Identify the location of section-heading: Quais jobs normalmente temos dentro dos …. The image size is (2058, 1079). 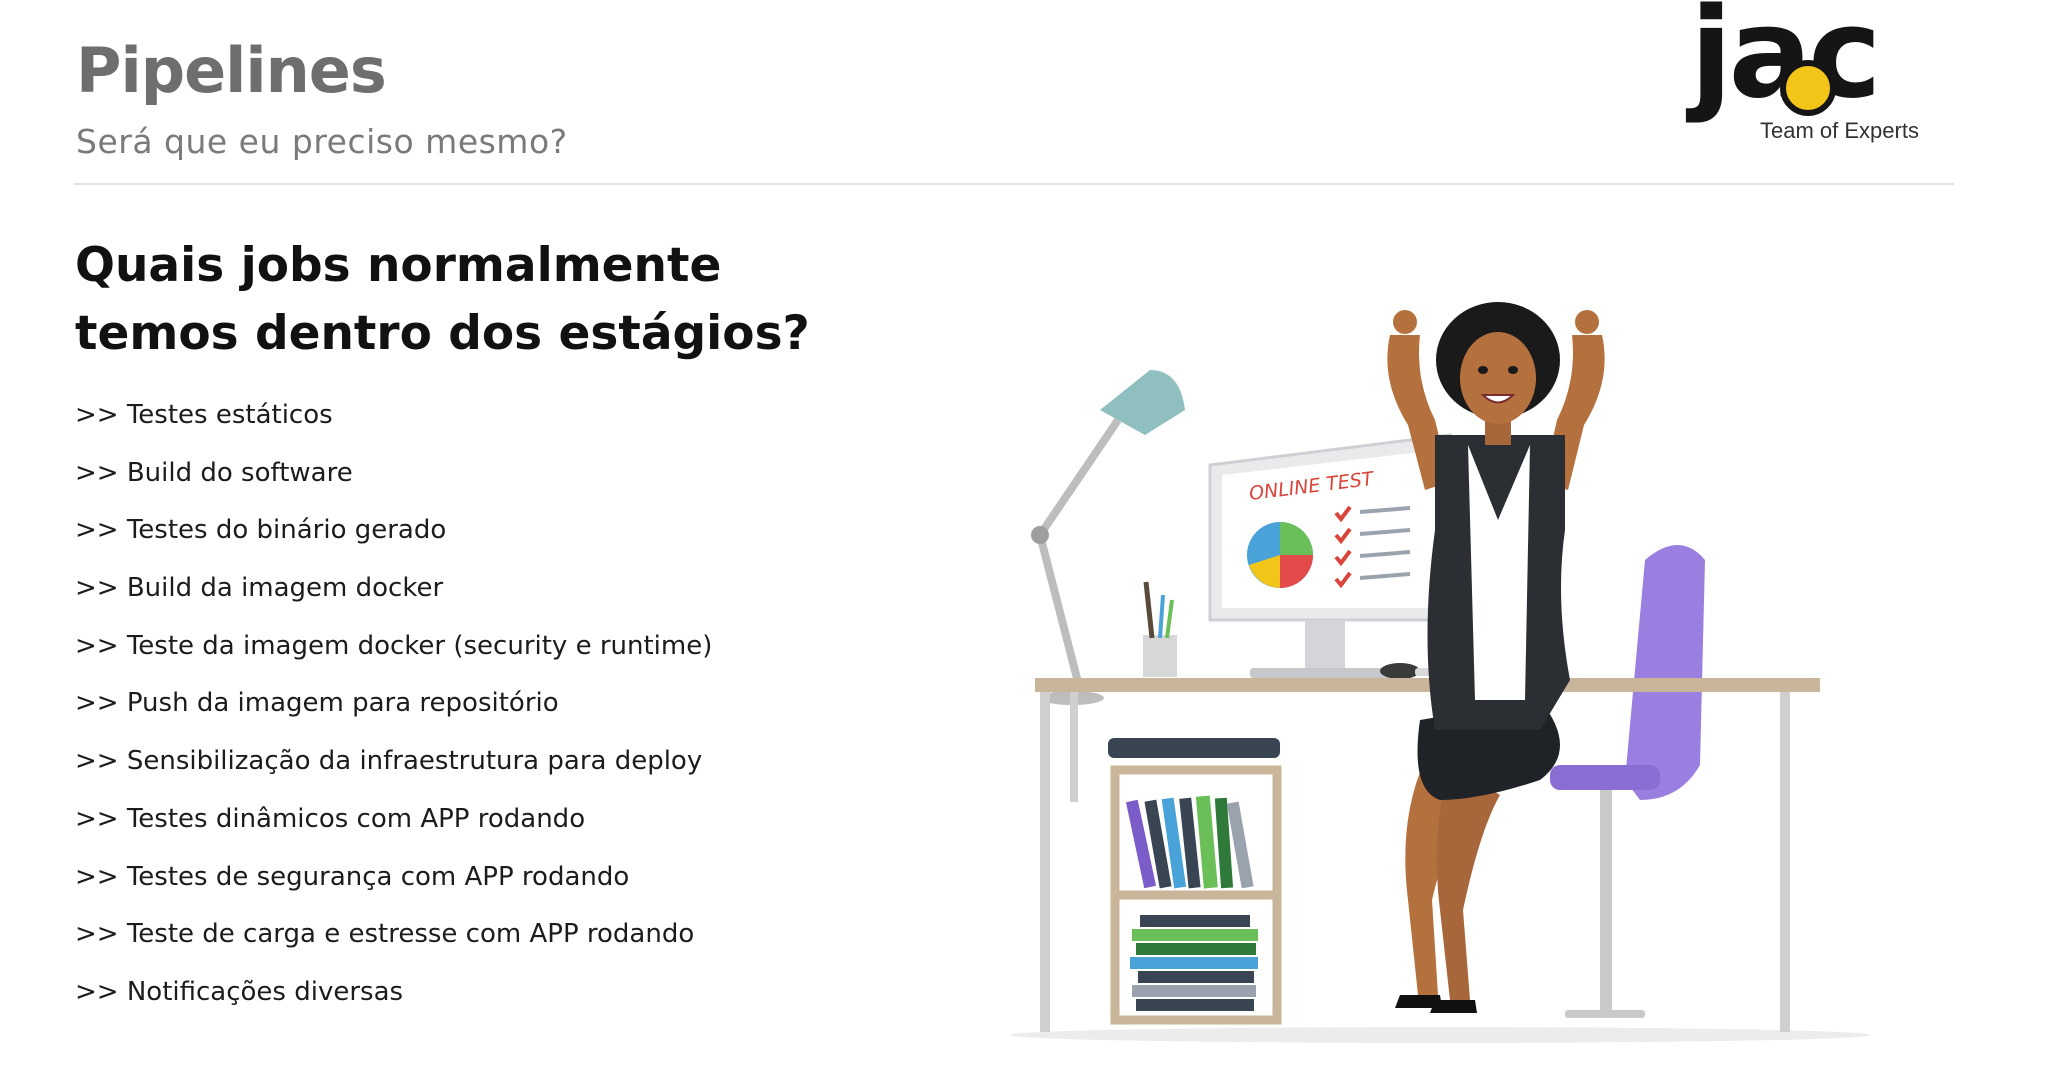
(455, 300).